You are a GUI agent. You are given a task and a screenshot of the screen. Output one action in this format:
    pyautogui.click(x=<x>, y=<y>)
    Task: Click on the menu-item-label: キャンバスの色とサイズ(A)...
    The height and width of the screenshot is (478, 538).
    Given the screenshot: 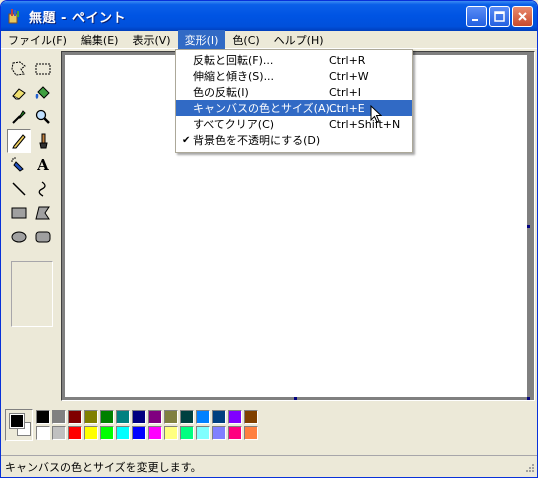 What is the action you would take?
    pyautogui.click(x=267, y=108)
    